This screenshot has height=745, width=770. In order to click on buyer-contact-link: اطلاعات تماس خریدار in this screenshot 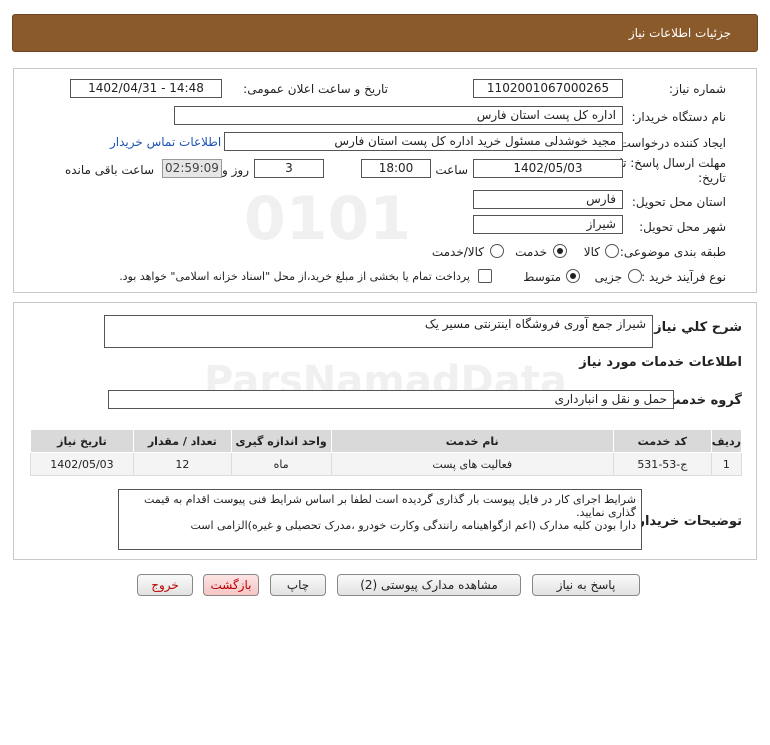, I will do `click(165, 142)`.